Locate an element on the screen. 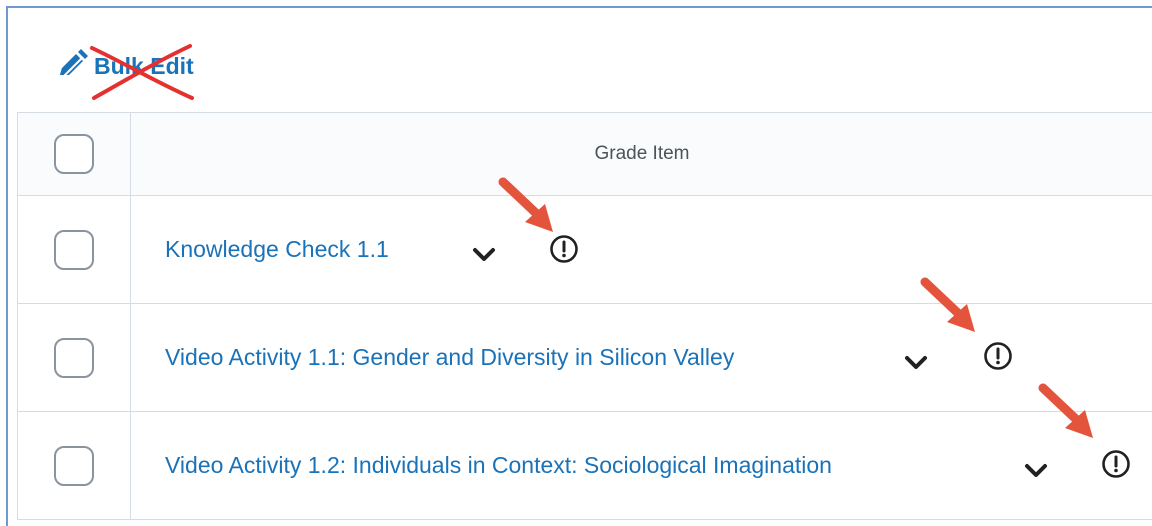 Image resolution: width=1152 pixels, height=526 pixels. grade-item-header: Grade Item is located at coordinates (641, 154).